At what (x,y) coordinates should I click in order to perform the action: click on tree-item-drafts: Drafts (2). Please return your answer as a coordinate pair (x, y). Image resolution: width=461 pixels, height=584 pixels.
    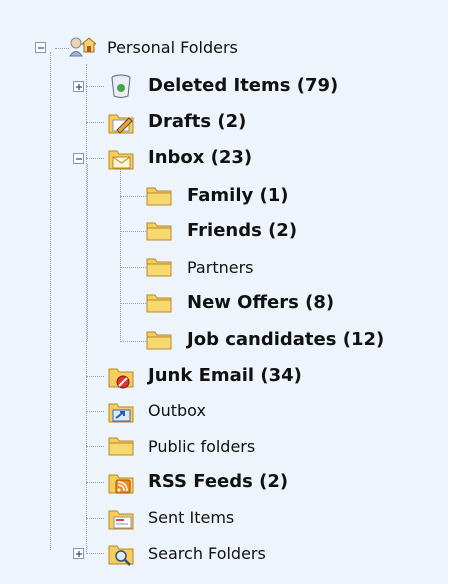
    Looking at the image, I should click on (197, 122).